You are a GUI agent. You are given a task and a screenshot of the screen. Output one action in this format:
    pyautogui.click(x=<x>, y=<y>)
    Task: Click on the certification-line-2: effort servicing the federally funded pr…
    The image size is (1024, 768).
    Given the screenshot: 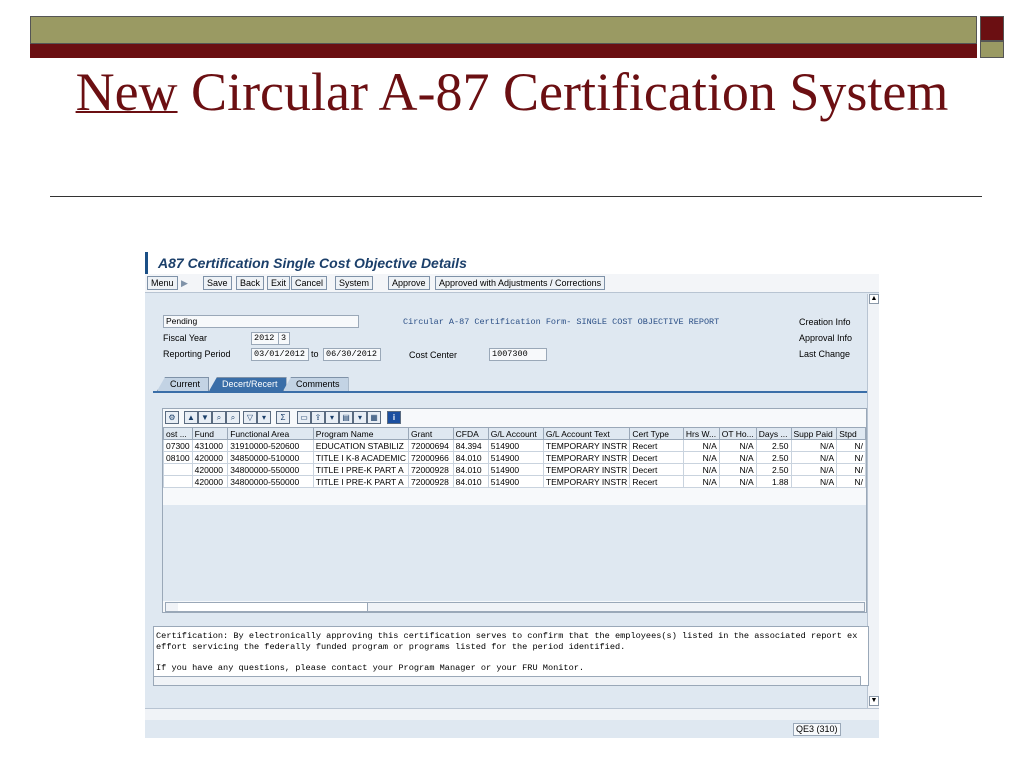 What is the action you would take?
    pyautogui.click(x=391, y=646)
    